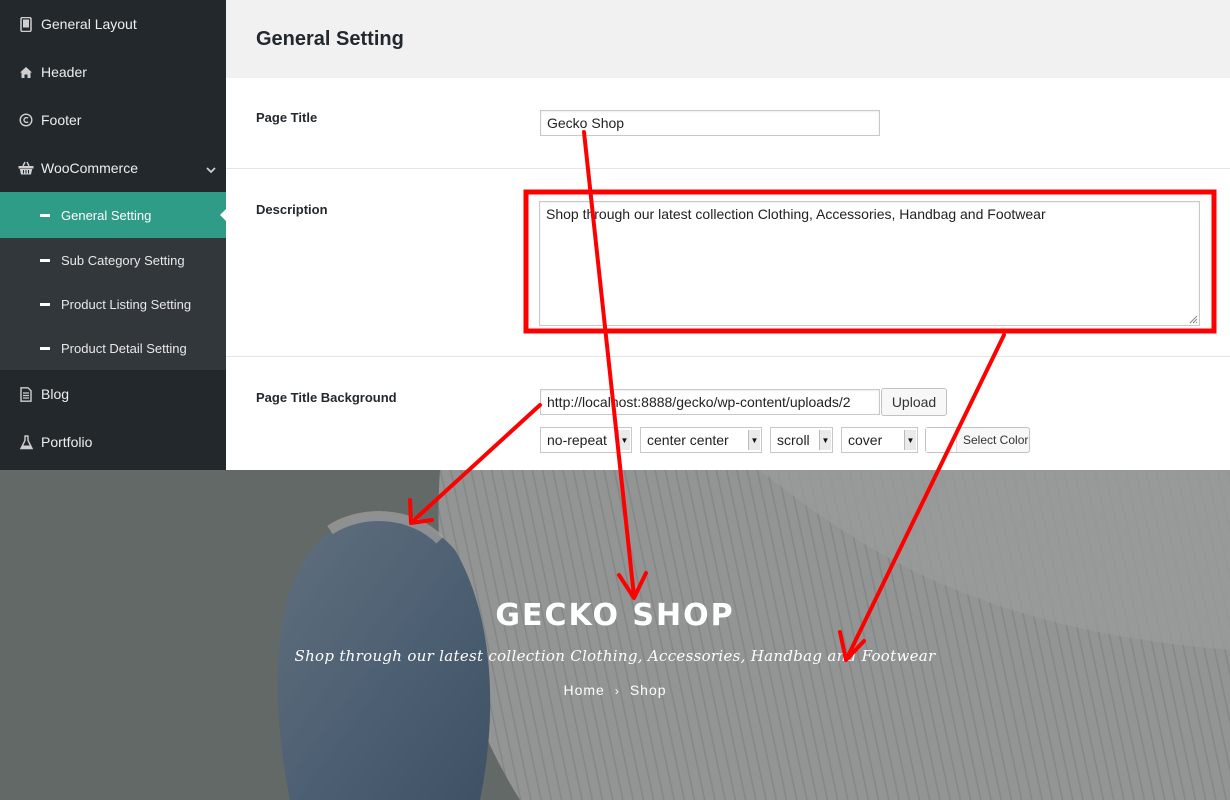  Describe the element at coordinates (106, 215) in the screenshot. I see `submenu-item-label: General Setting` at that location.